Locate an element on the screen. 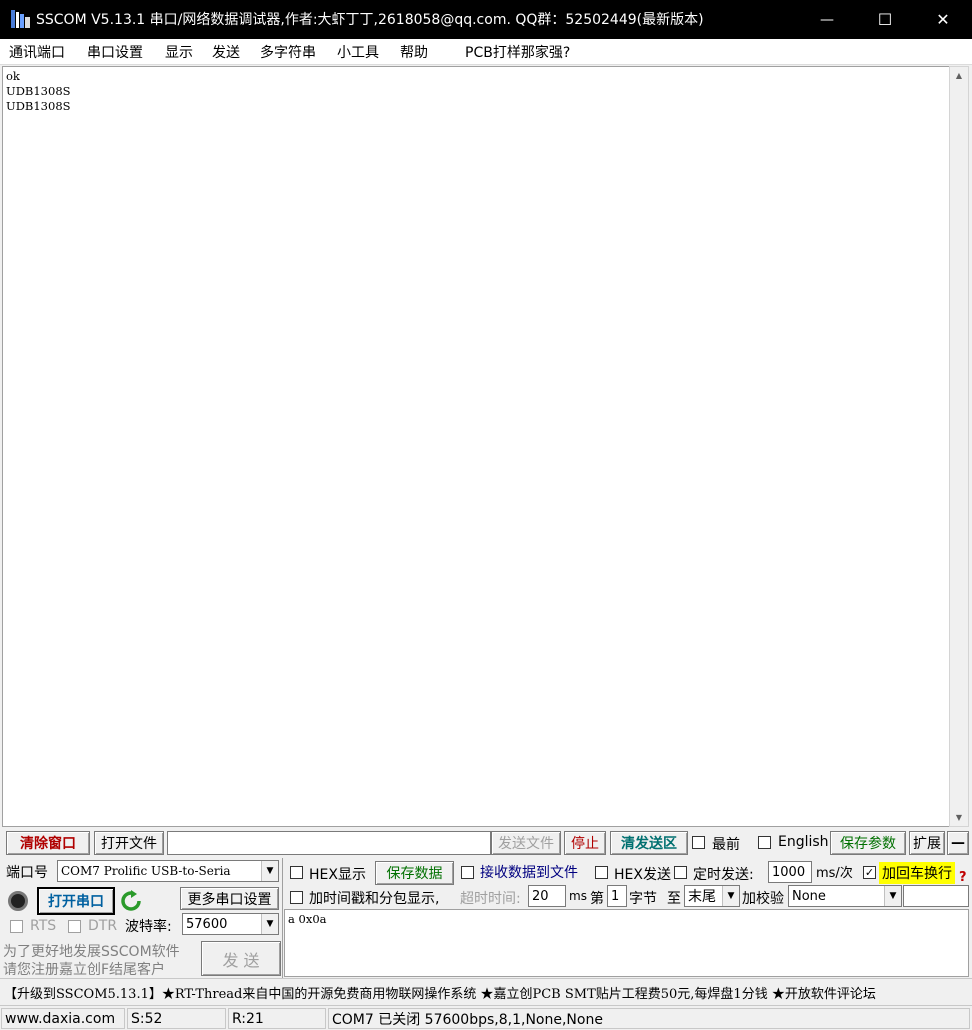 The image size is (972, 1030). baud-label: 波特率: is located at coordinates (148, 927).